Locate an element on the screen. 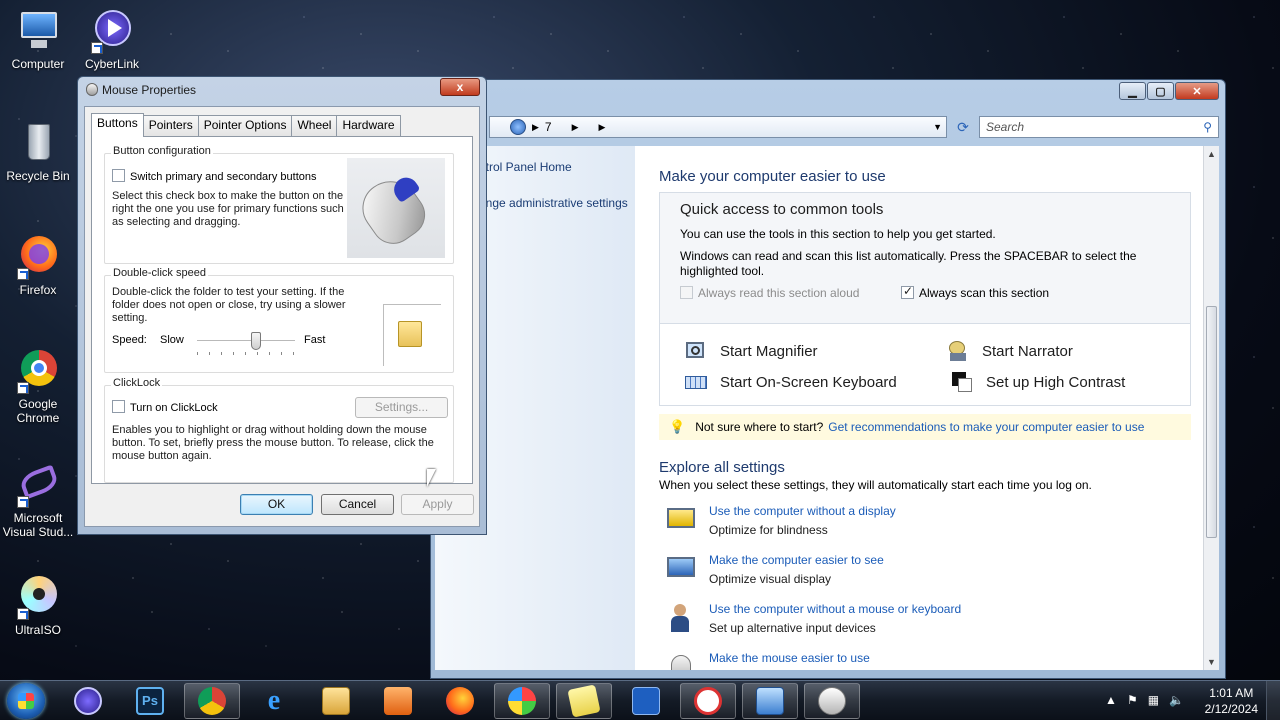  snipping-icon is located at coordinates (708, 701).